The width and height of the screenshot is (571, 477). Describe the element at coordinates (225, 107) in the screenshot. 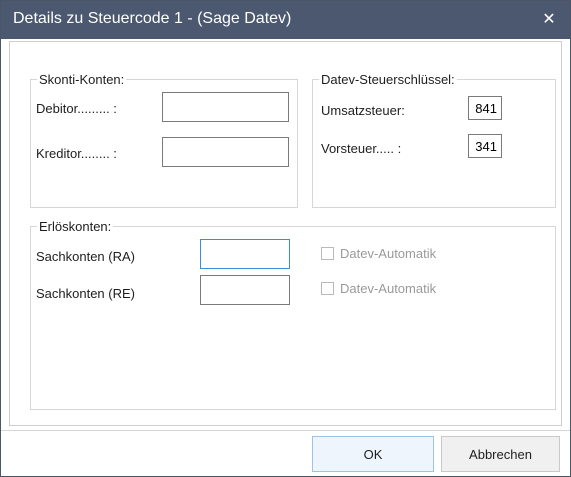

I see `debitor-input` at that location.